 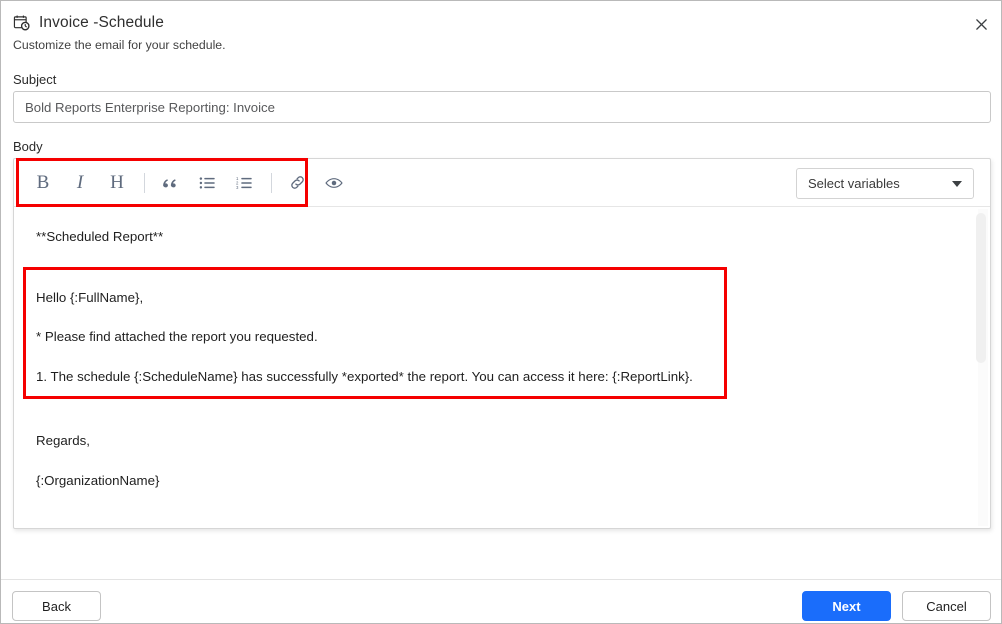 I want to click on editor-text-organization: {:OrganizationName}, so click(x=98, y=481).